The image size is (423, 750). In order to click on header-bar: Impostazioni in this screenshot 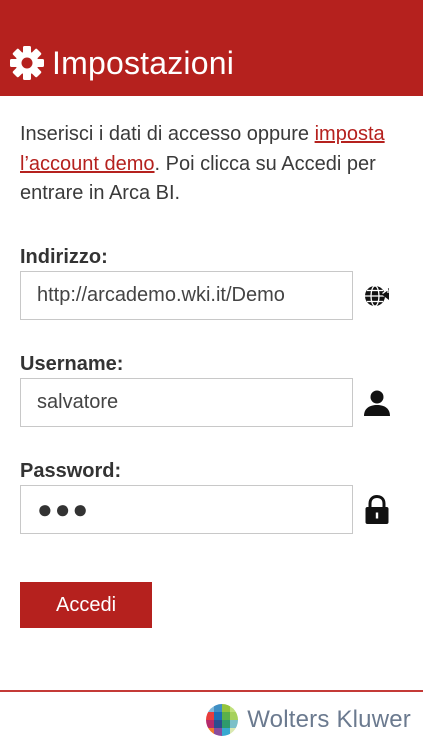, I will do `click(211, 48)`.